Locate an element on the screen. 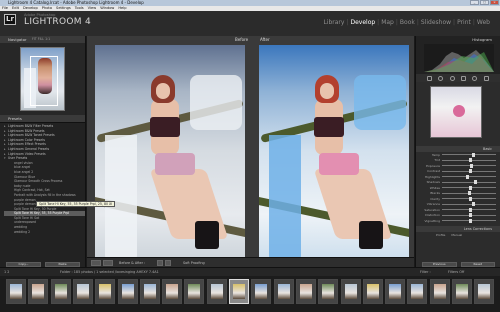 This screenshot has height=312, width=500. close-icon: × is located at coordinates (494, 2).